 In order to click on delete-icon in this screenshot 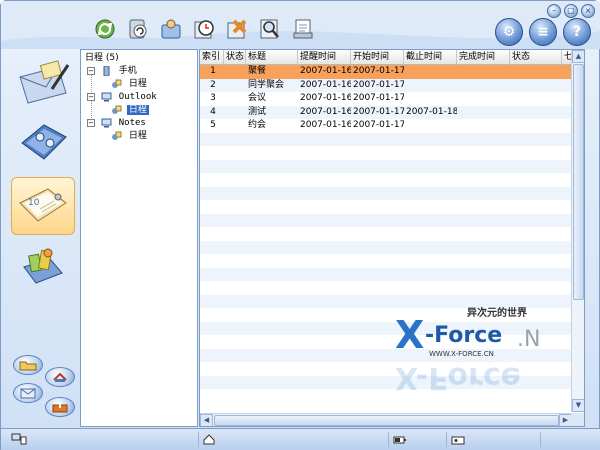, I will do `click(237, 29)`.